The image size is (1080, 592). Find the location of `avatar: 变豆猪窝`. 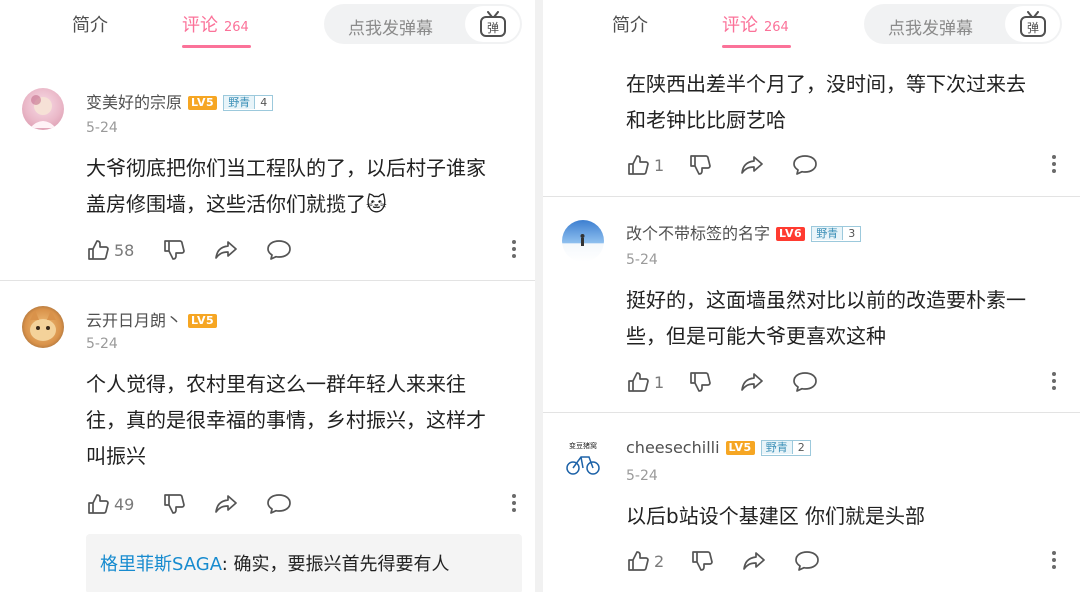

avatar: 变豆猪窝 is located at coordinates (583, 459).